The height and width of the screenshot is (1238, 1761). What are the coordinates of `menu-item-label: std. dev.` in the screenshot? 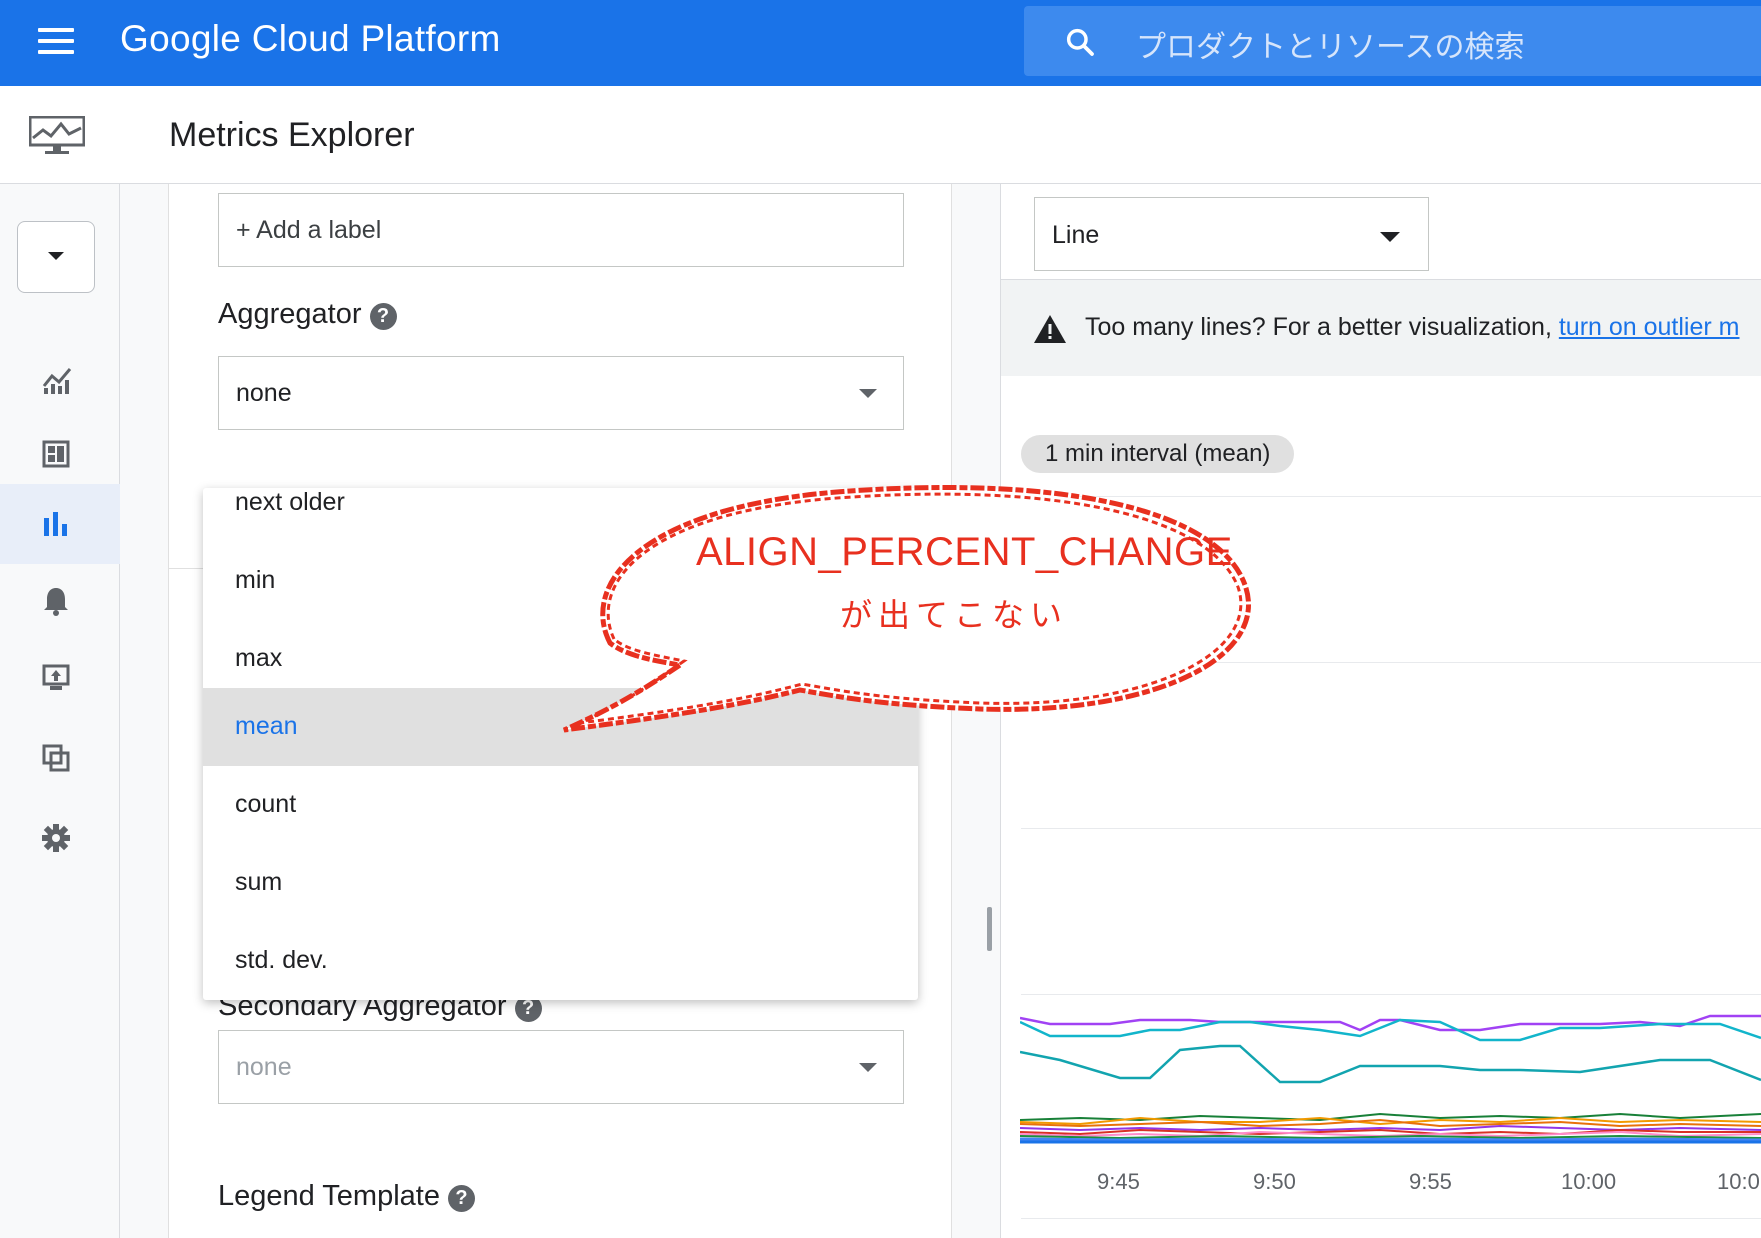 It's located at (281, 960).